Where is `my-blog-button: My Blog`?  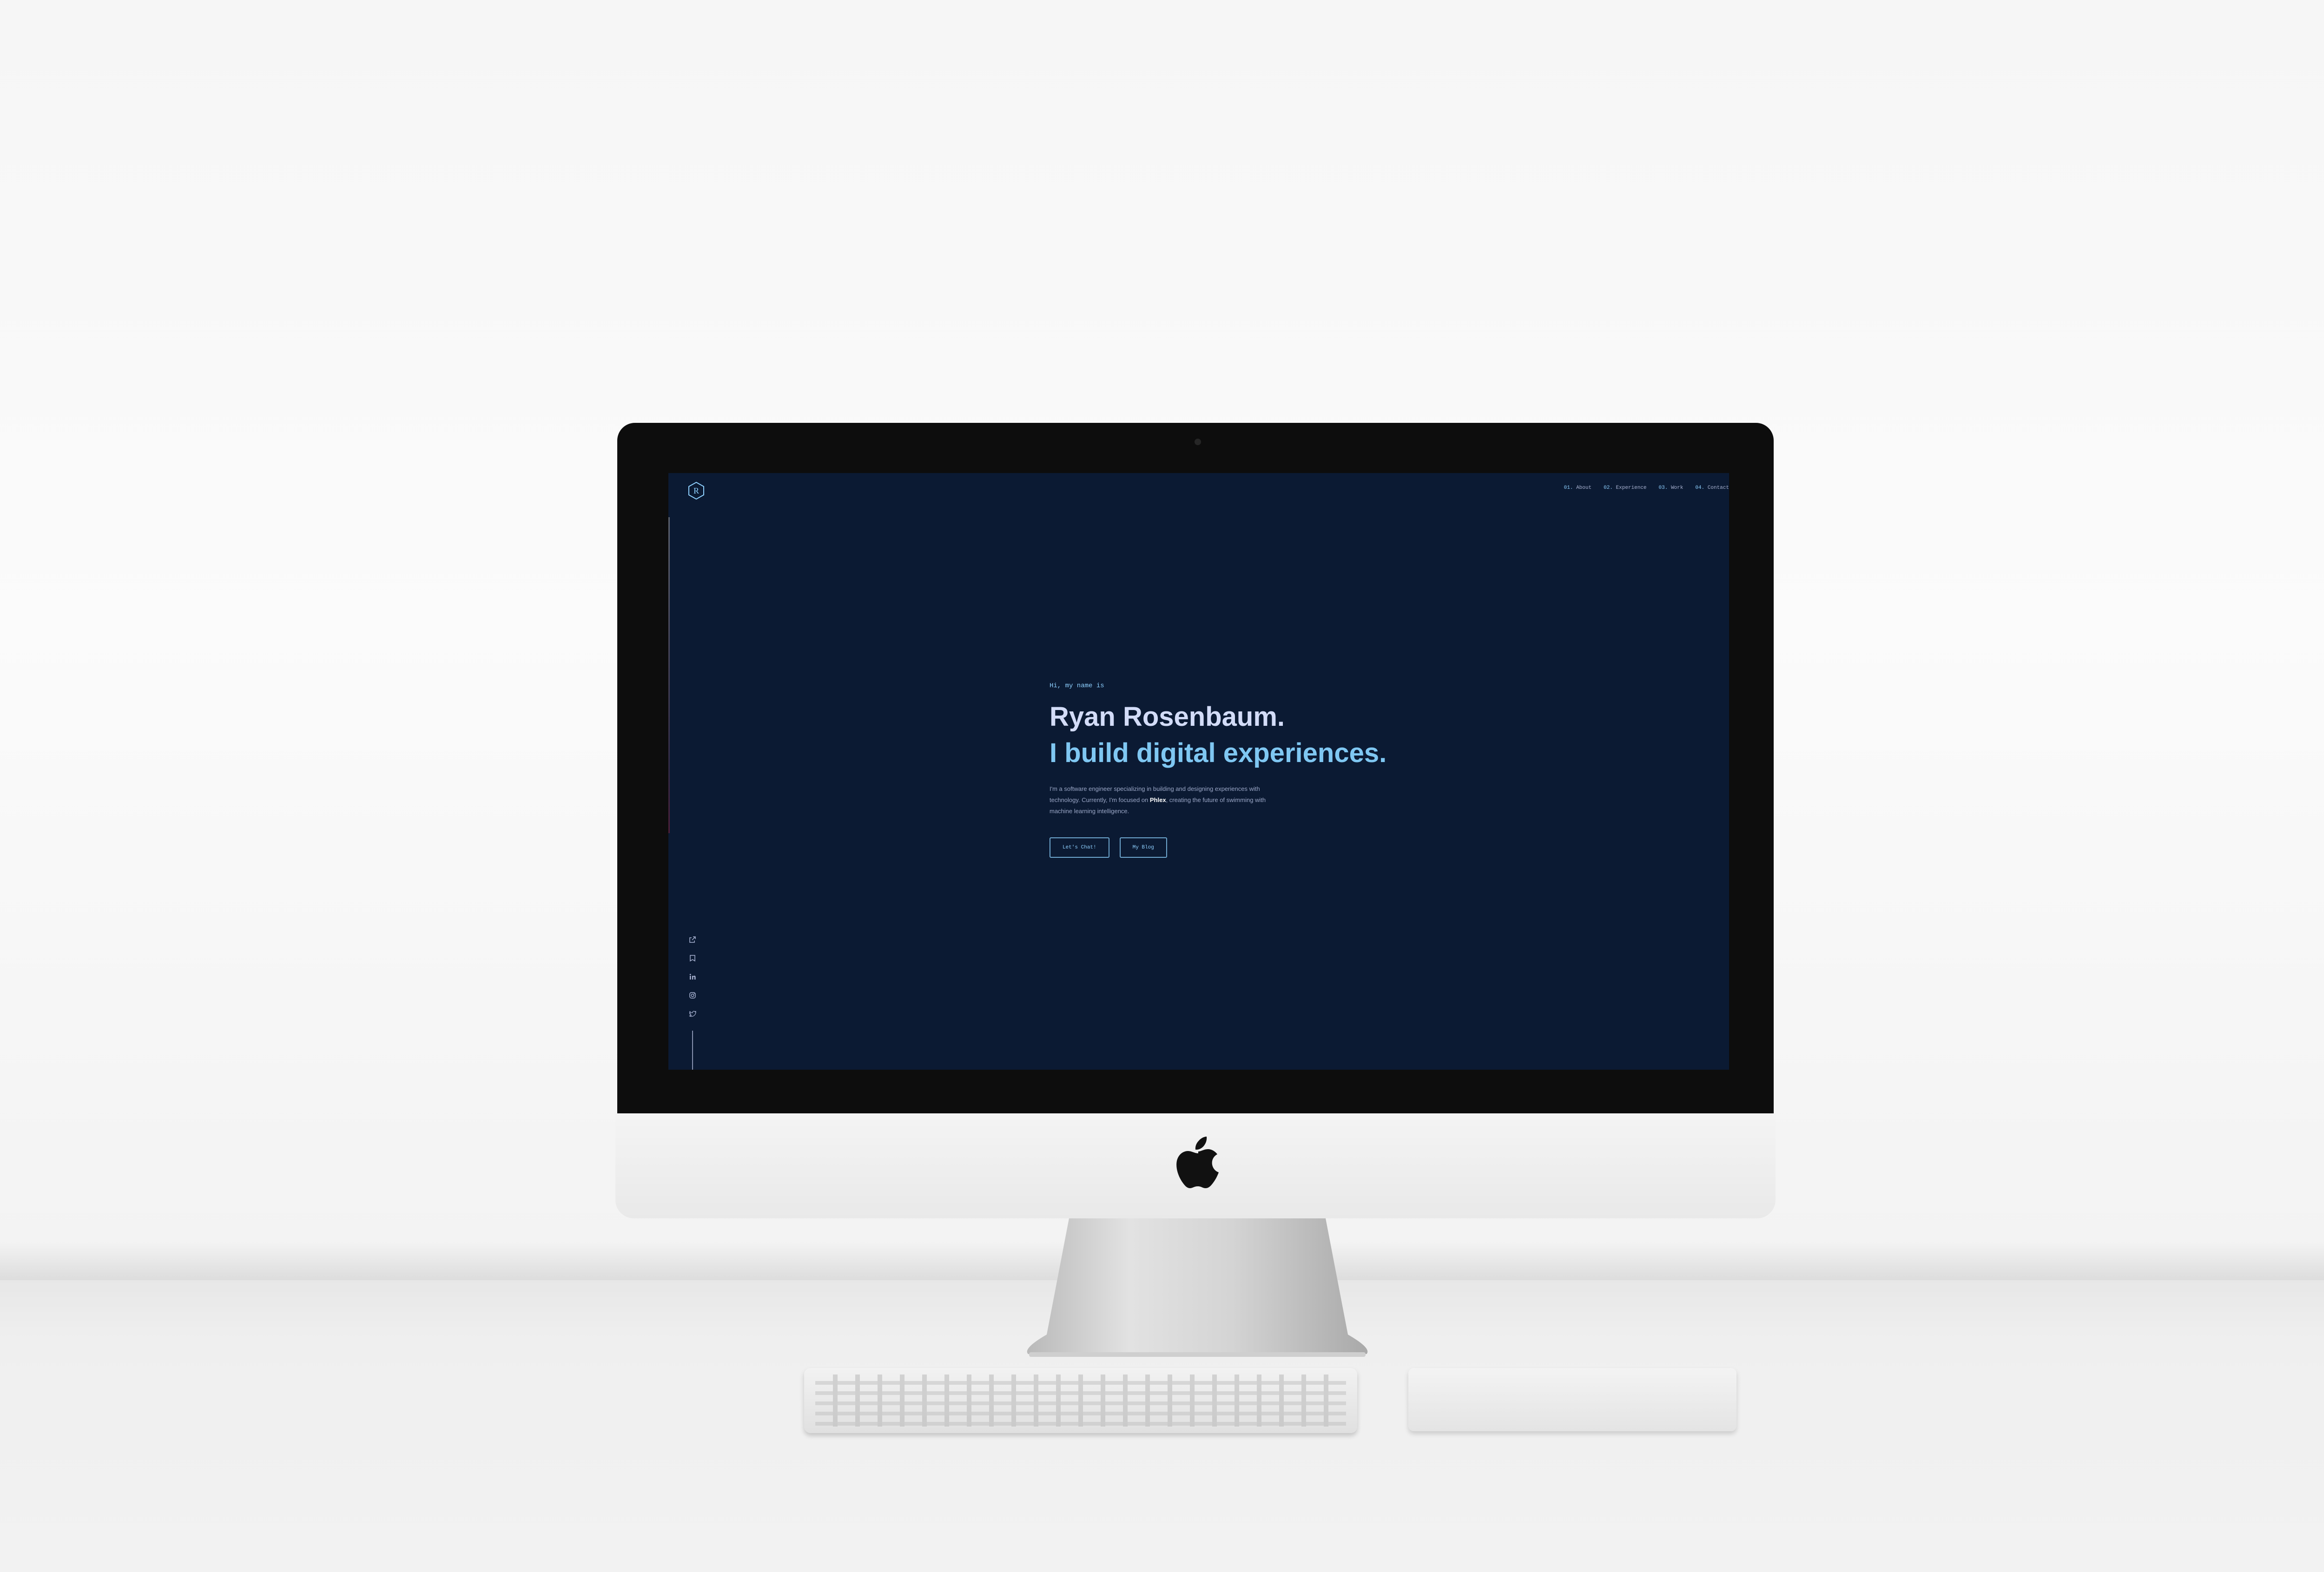
my-blog-button: My Blog is located at coordinates (1143, 847).